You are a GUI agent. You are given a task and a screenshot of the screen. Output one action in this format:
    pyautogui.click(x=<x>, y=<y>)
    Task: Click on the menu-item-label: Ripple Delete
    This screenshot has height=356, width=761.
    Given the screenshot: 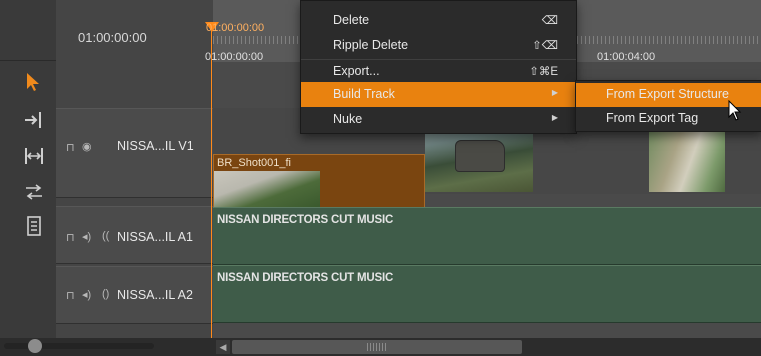 What is the action you would take?
    pyautogui.click(x=371, y=45)
    